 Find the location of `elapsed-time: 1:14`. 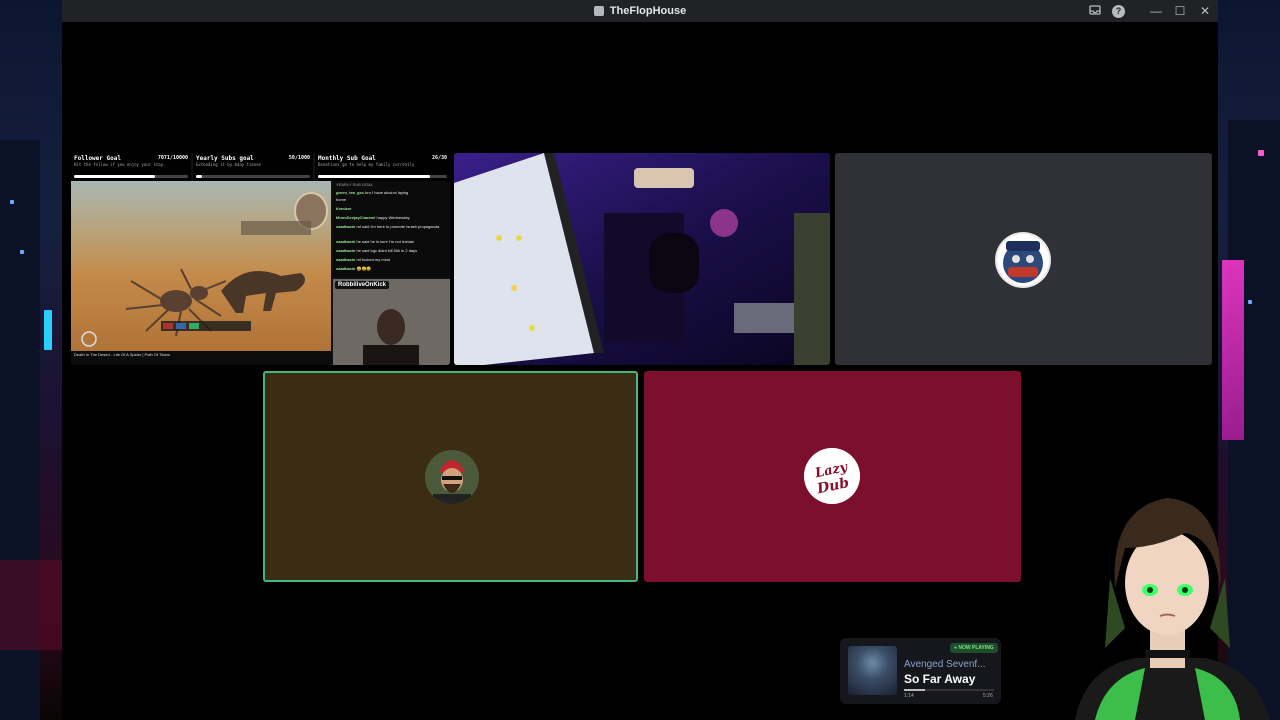

elapsed-time: 1:14 is located at coordinates (909, 696).